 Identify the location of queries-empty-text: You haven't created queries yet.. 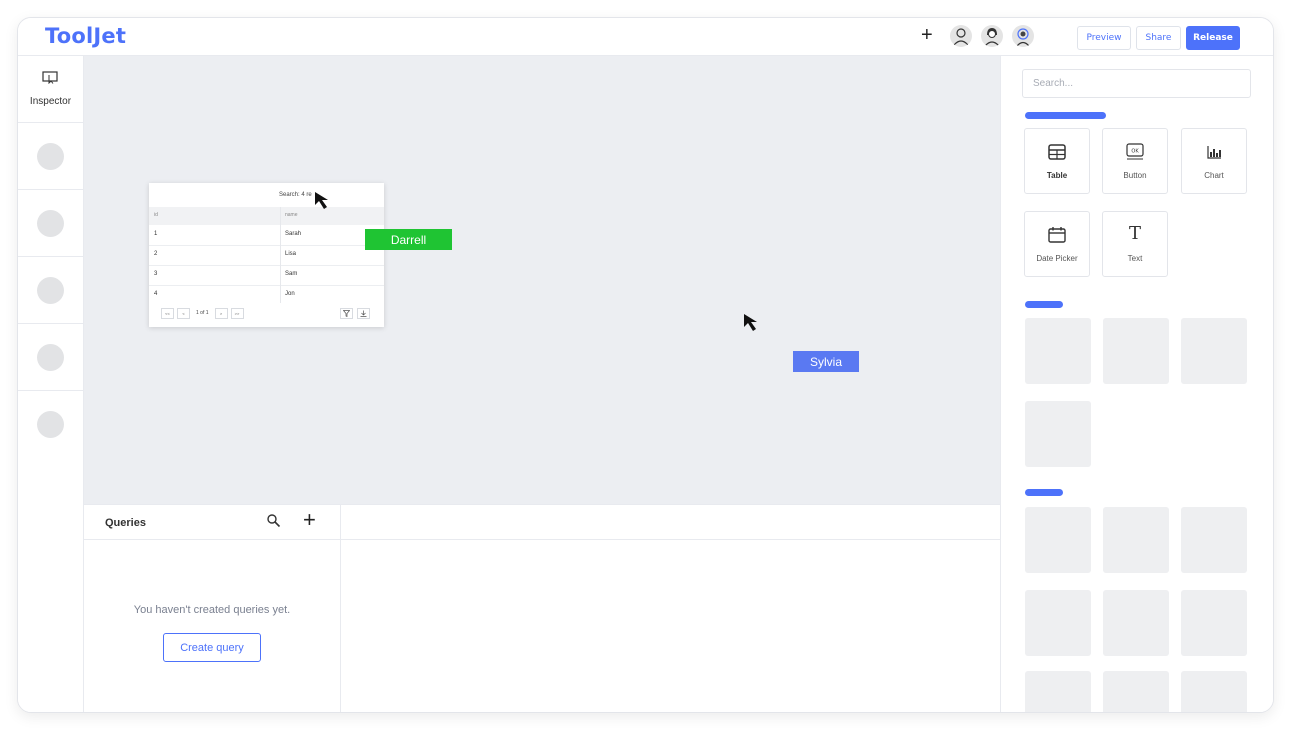
(212, 610).